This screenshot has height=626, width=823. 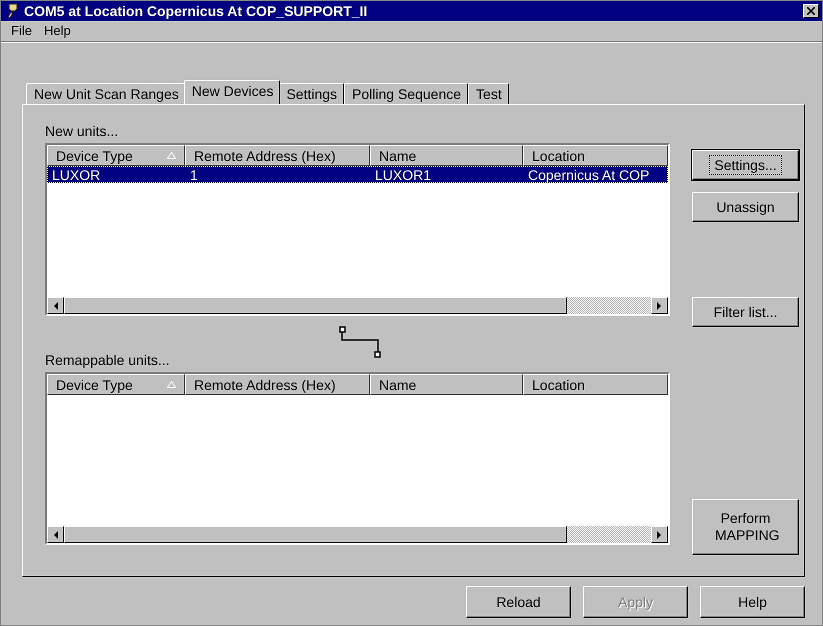 I want to click on tab: Polling Sequence, so click(x=406, y=93).